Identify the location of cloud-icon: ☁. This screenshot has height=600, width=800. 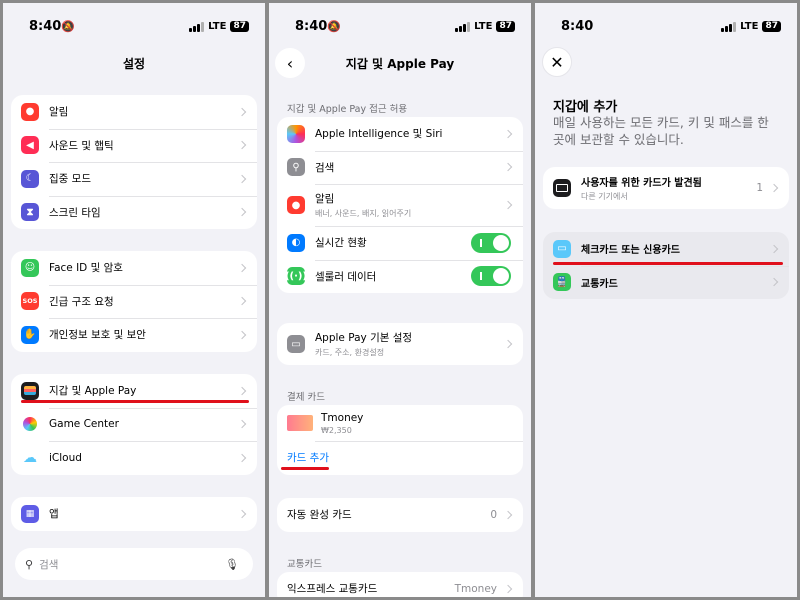
(30, 457).